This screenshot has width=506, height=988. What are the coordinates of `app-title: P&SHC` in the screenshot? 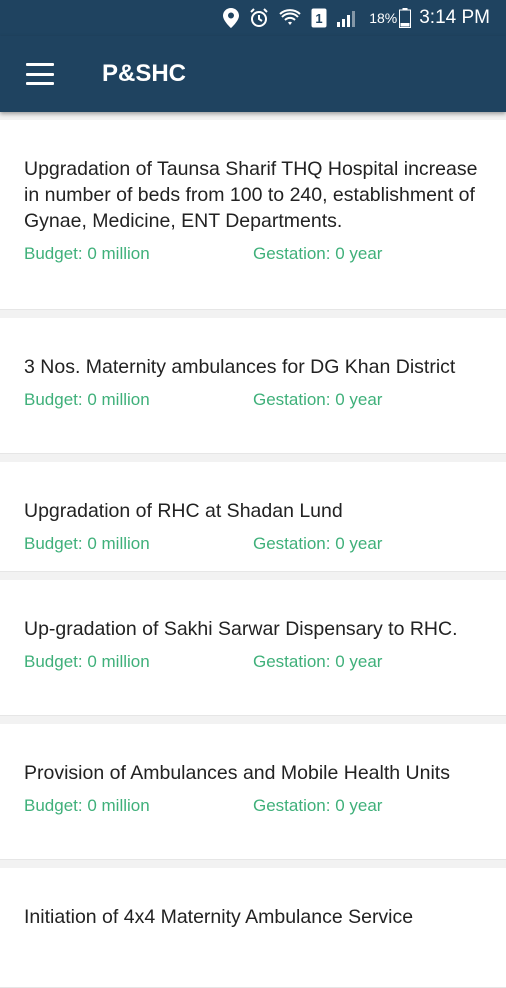 It's located at (144, 73).